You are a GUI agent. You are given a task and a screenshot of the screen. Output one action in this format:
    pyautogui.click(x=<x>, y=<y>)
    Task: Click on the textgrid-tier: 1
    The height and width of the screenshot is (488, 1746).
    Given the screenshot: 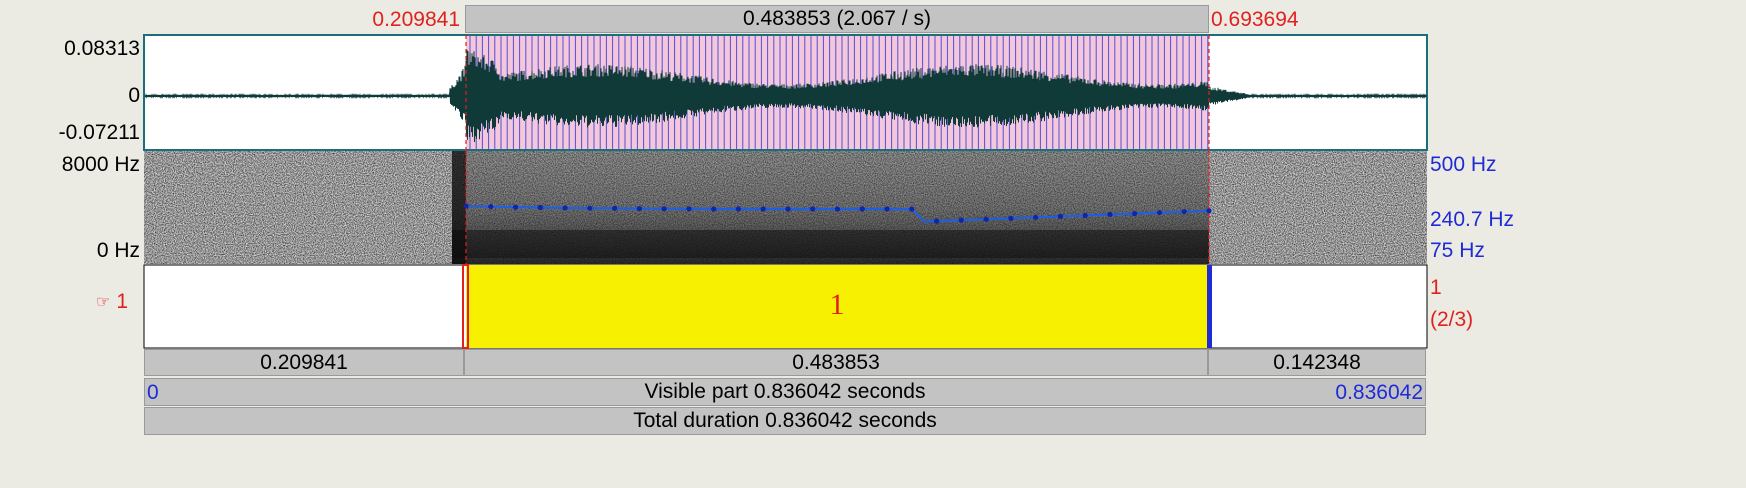 What is the action you would take?
    pyautogui.click(x=785, y=306)
    